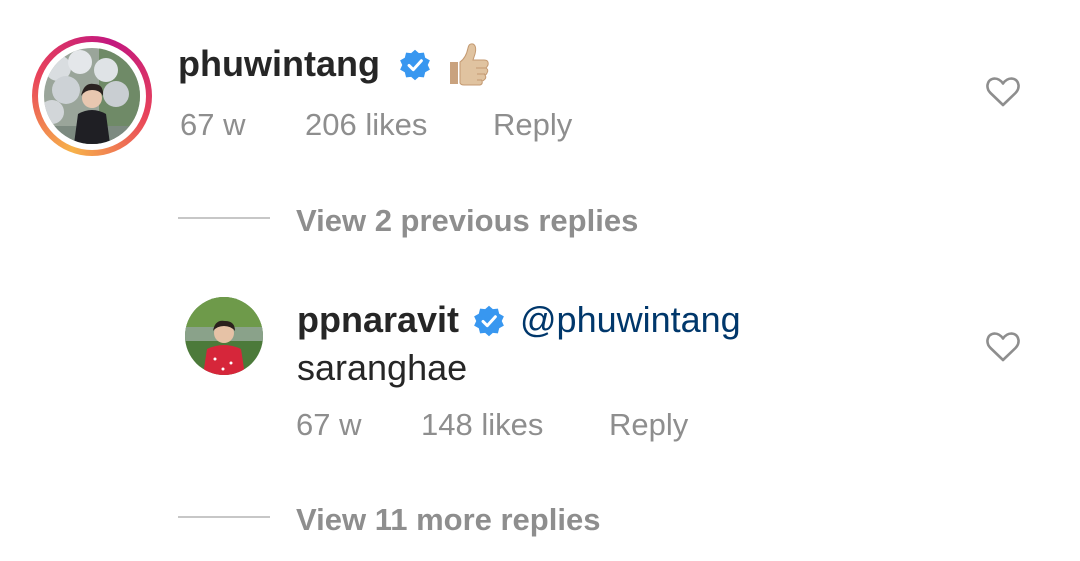 Image resolution: width=1080 pixels, height=561 pixels. I want to click on comment-likes-count: 148 likes, so click(482, 424).